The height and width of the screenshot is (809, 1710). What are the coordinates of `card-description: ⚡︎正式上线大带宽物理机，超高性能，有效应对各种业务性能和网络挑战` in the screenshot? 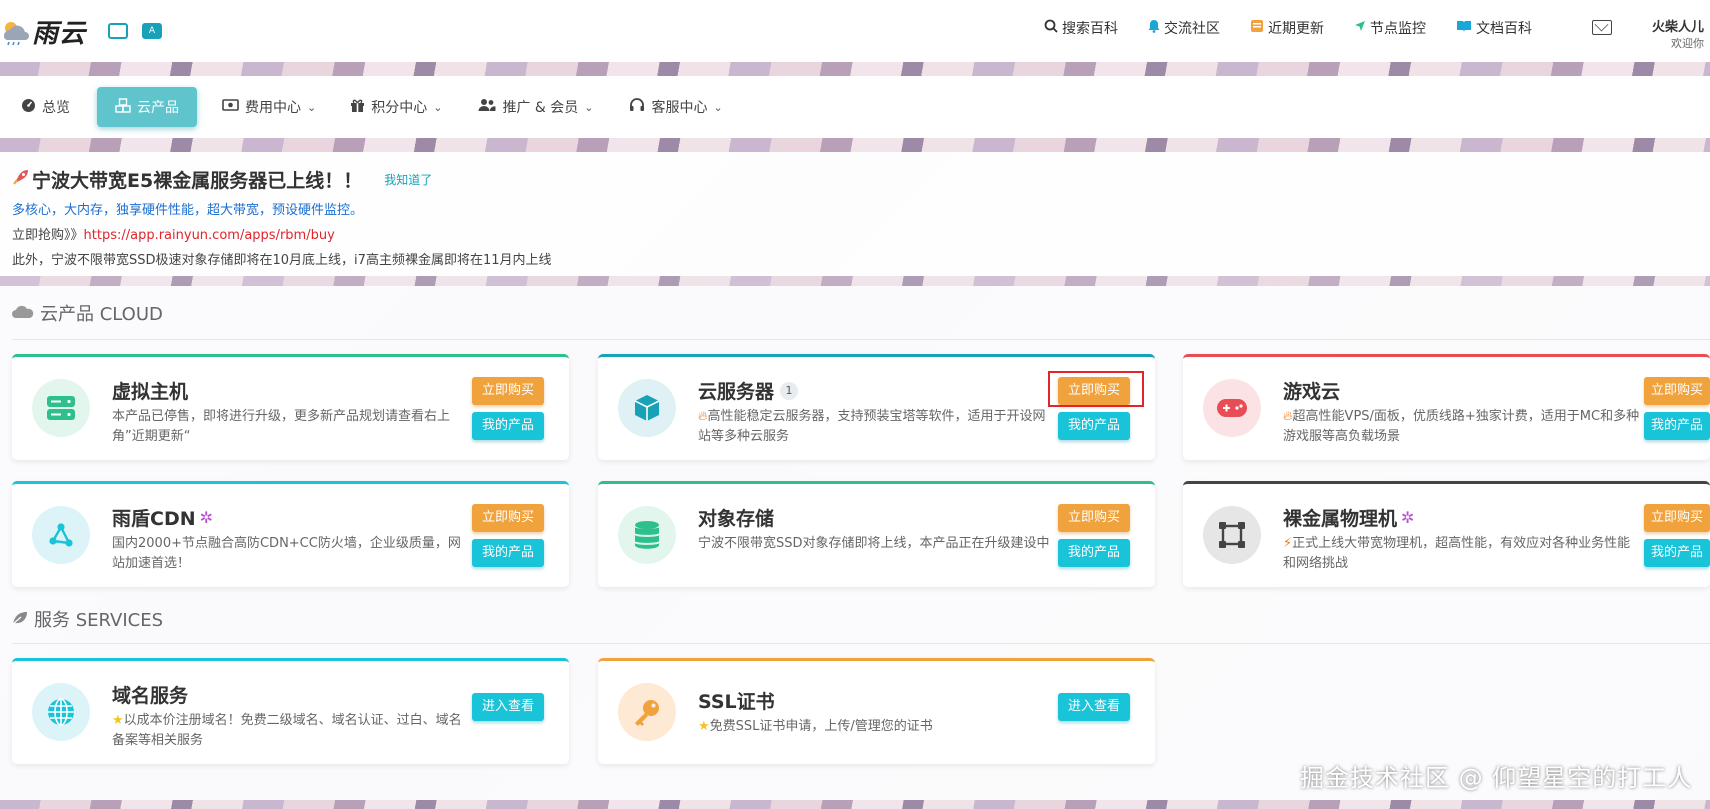 It's located at (1463, 554).